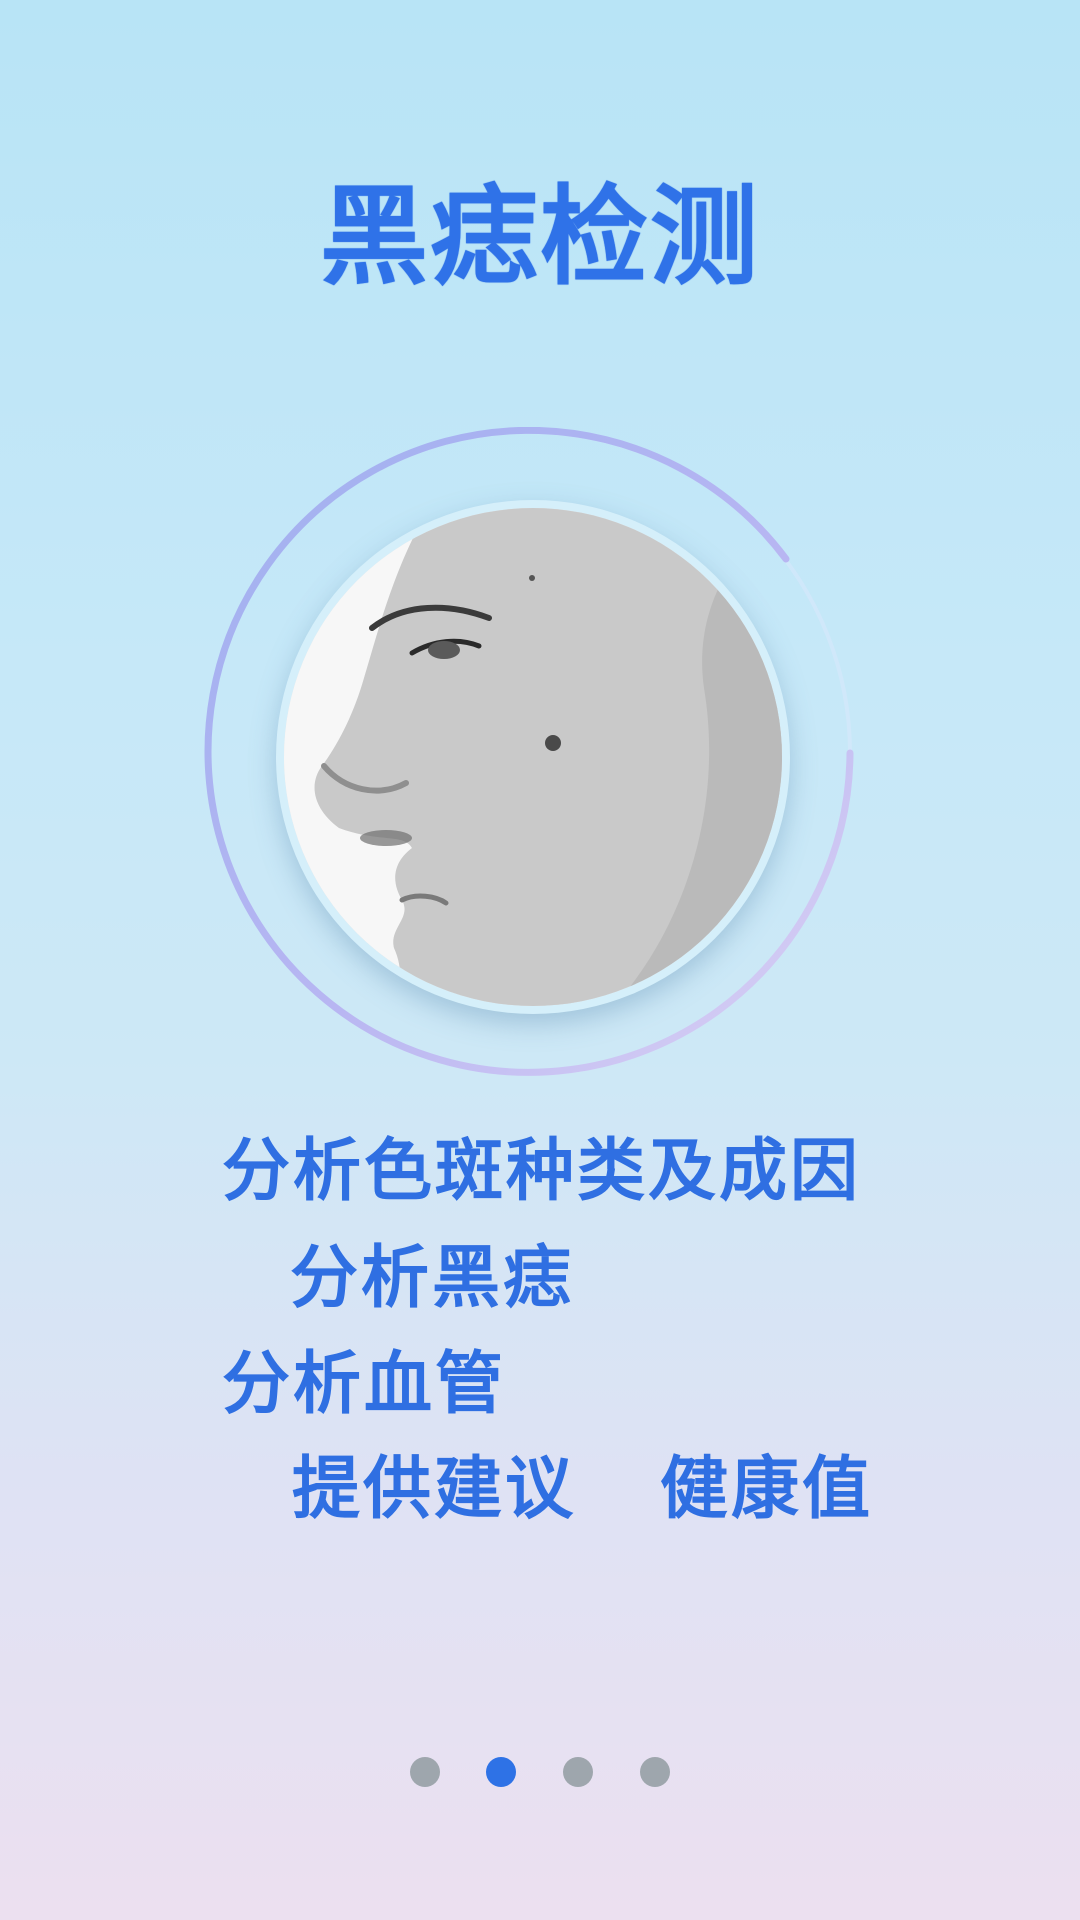  I want to click on face-profile-photo, so click(533, 757).